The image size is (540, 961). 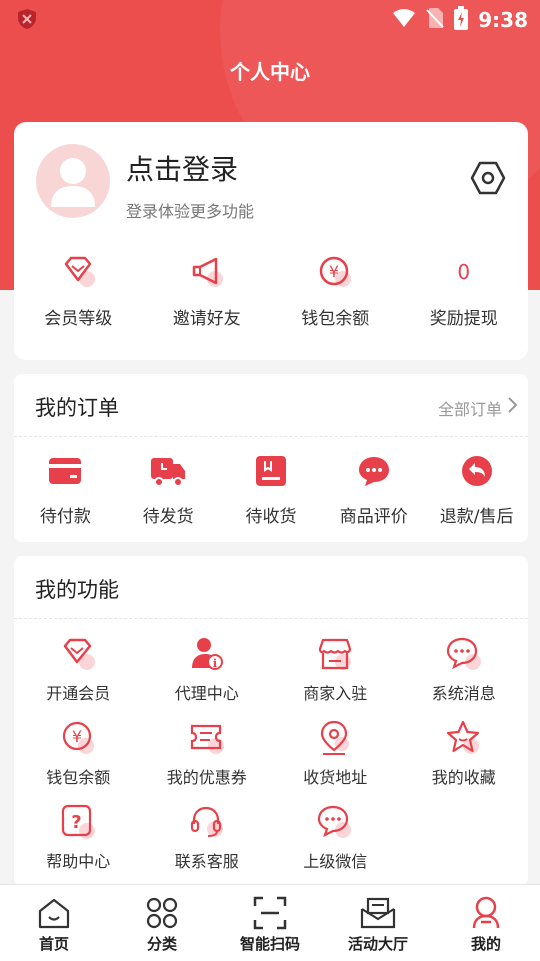 I want to click on coupon-icon, so click(x=207, y=738).